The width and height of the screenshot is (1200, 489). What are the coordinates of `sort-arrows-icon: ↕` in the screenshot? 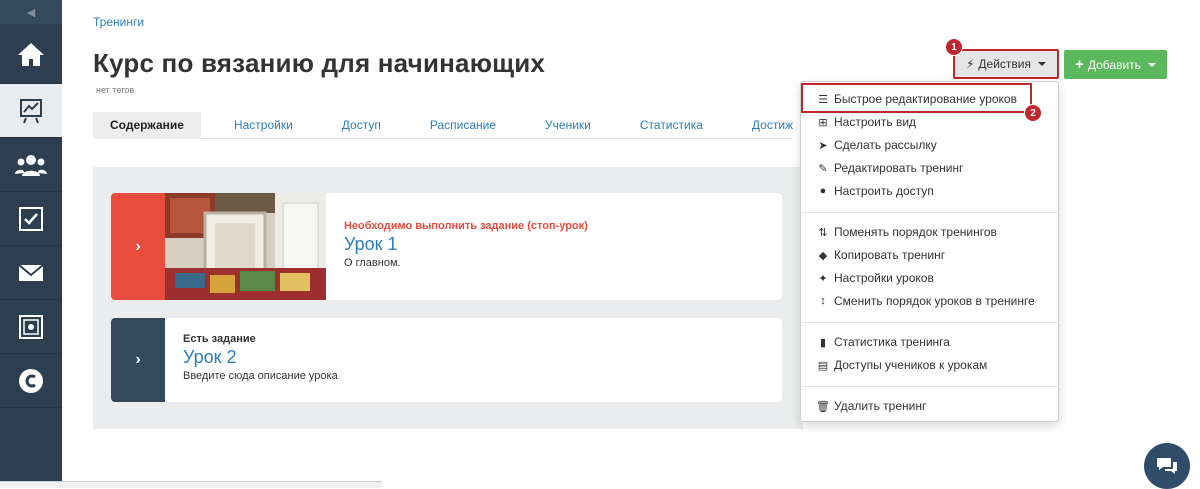 It's located at (823, 301).